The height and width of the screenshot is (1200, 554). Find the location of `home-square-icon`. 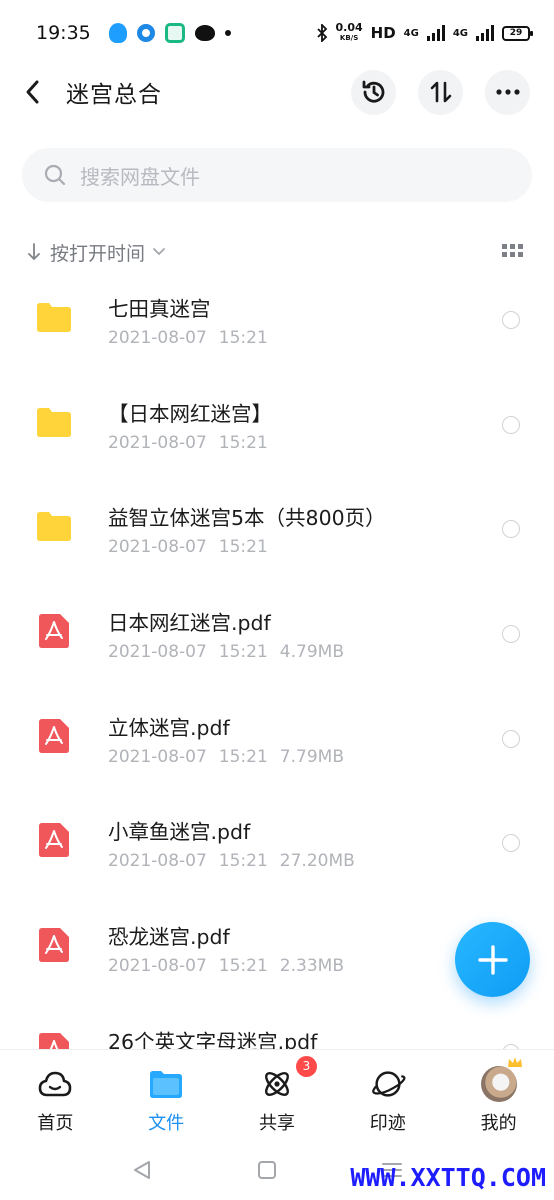

home-square-icon is located at coordinates (267, 1170).